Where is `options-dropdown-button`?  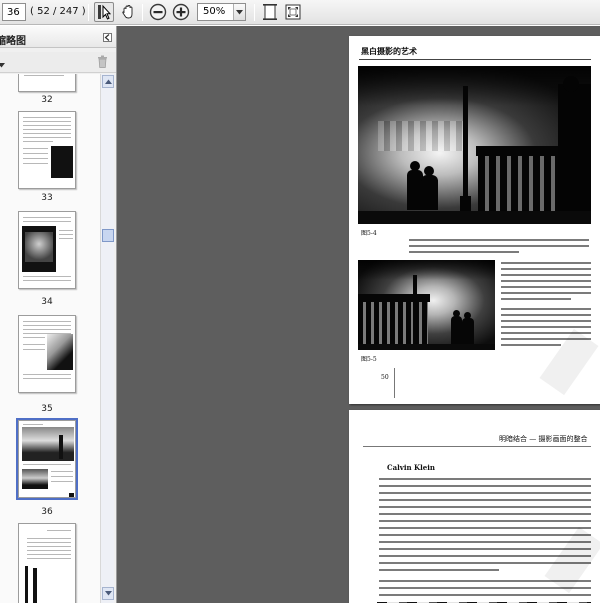
options-dropdown-button is located at coordinates (2, 64).